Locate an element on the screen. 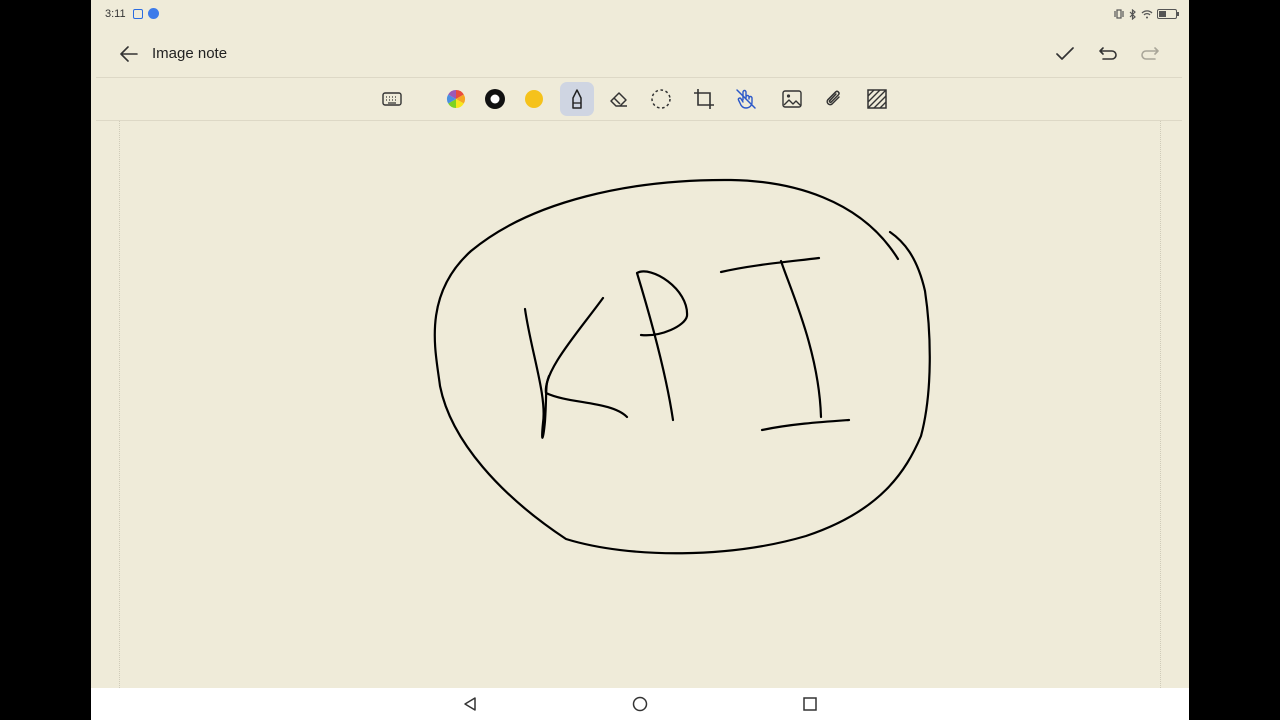 This screenshot has height=720, width=1280. keyboard-icon is located at coordinates (392, 99).